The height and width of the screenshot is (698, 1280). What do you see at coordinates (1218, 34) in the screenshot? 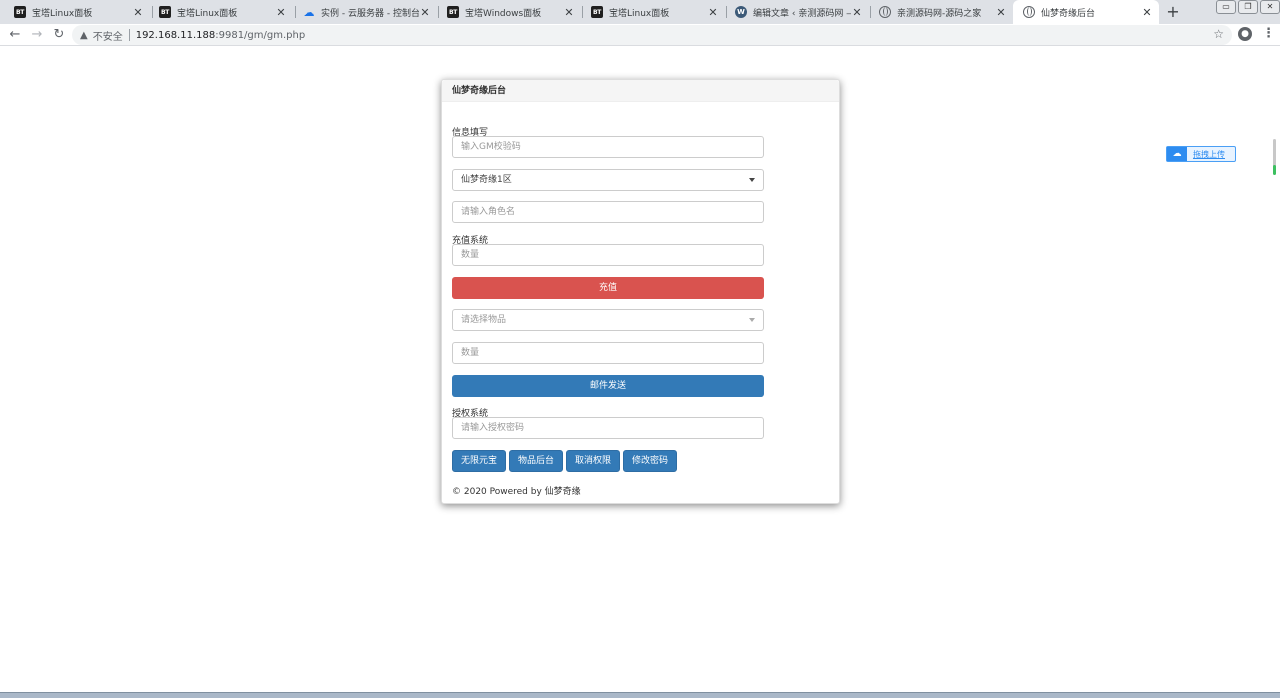
I see `bookmark-star-icon: ☆` at bounding box center [1218, 34].